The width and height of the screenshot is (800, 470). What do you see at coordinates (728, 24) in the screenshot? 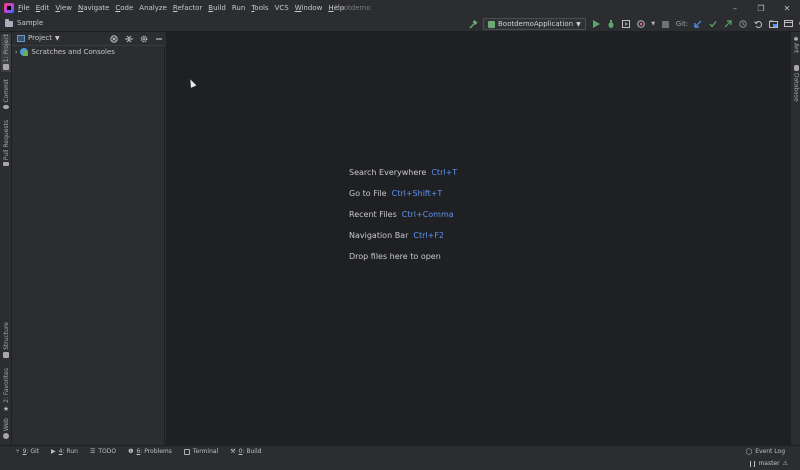
I see `git-push-icon` at bounding box center [728, 24].